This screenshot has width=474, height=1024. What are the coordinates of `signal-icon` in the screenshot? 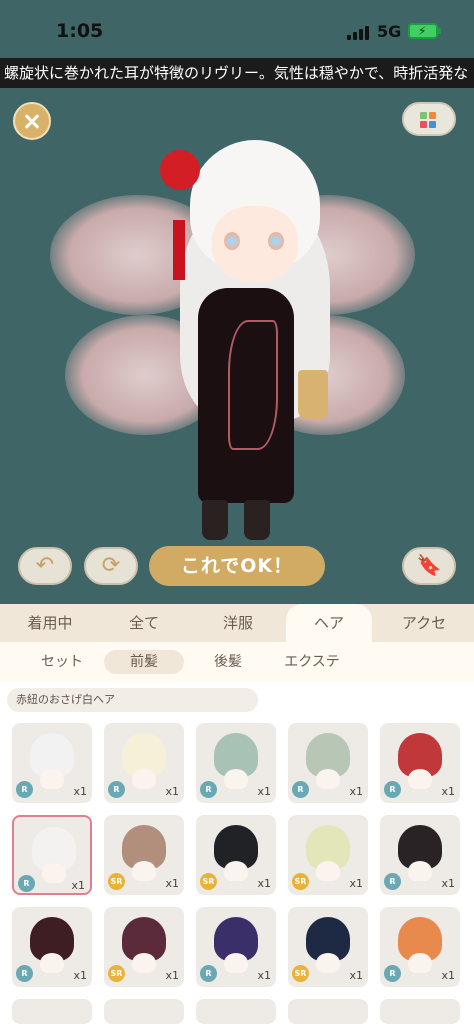 It's located at (358, 33).